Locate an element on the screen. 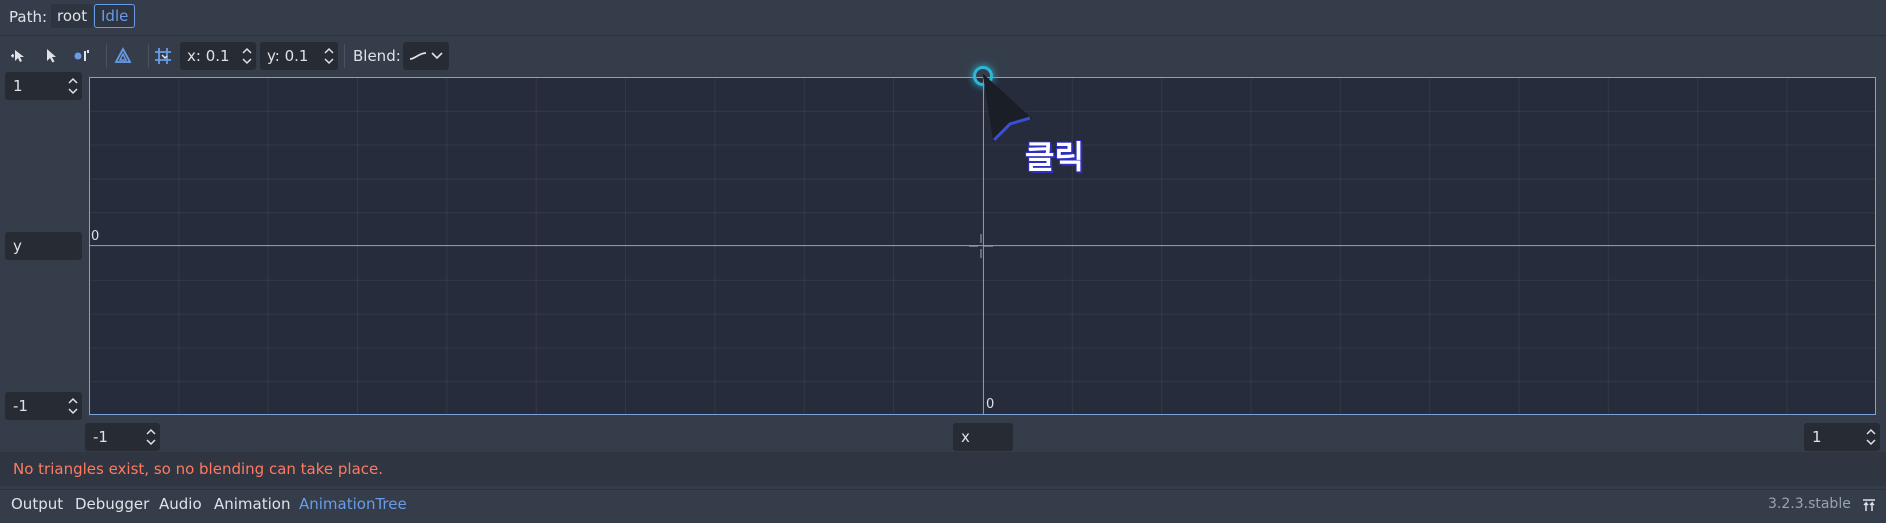  y-max-spinbox: 1 is located at coordinates (43, 86).